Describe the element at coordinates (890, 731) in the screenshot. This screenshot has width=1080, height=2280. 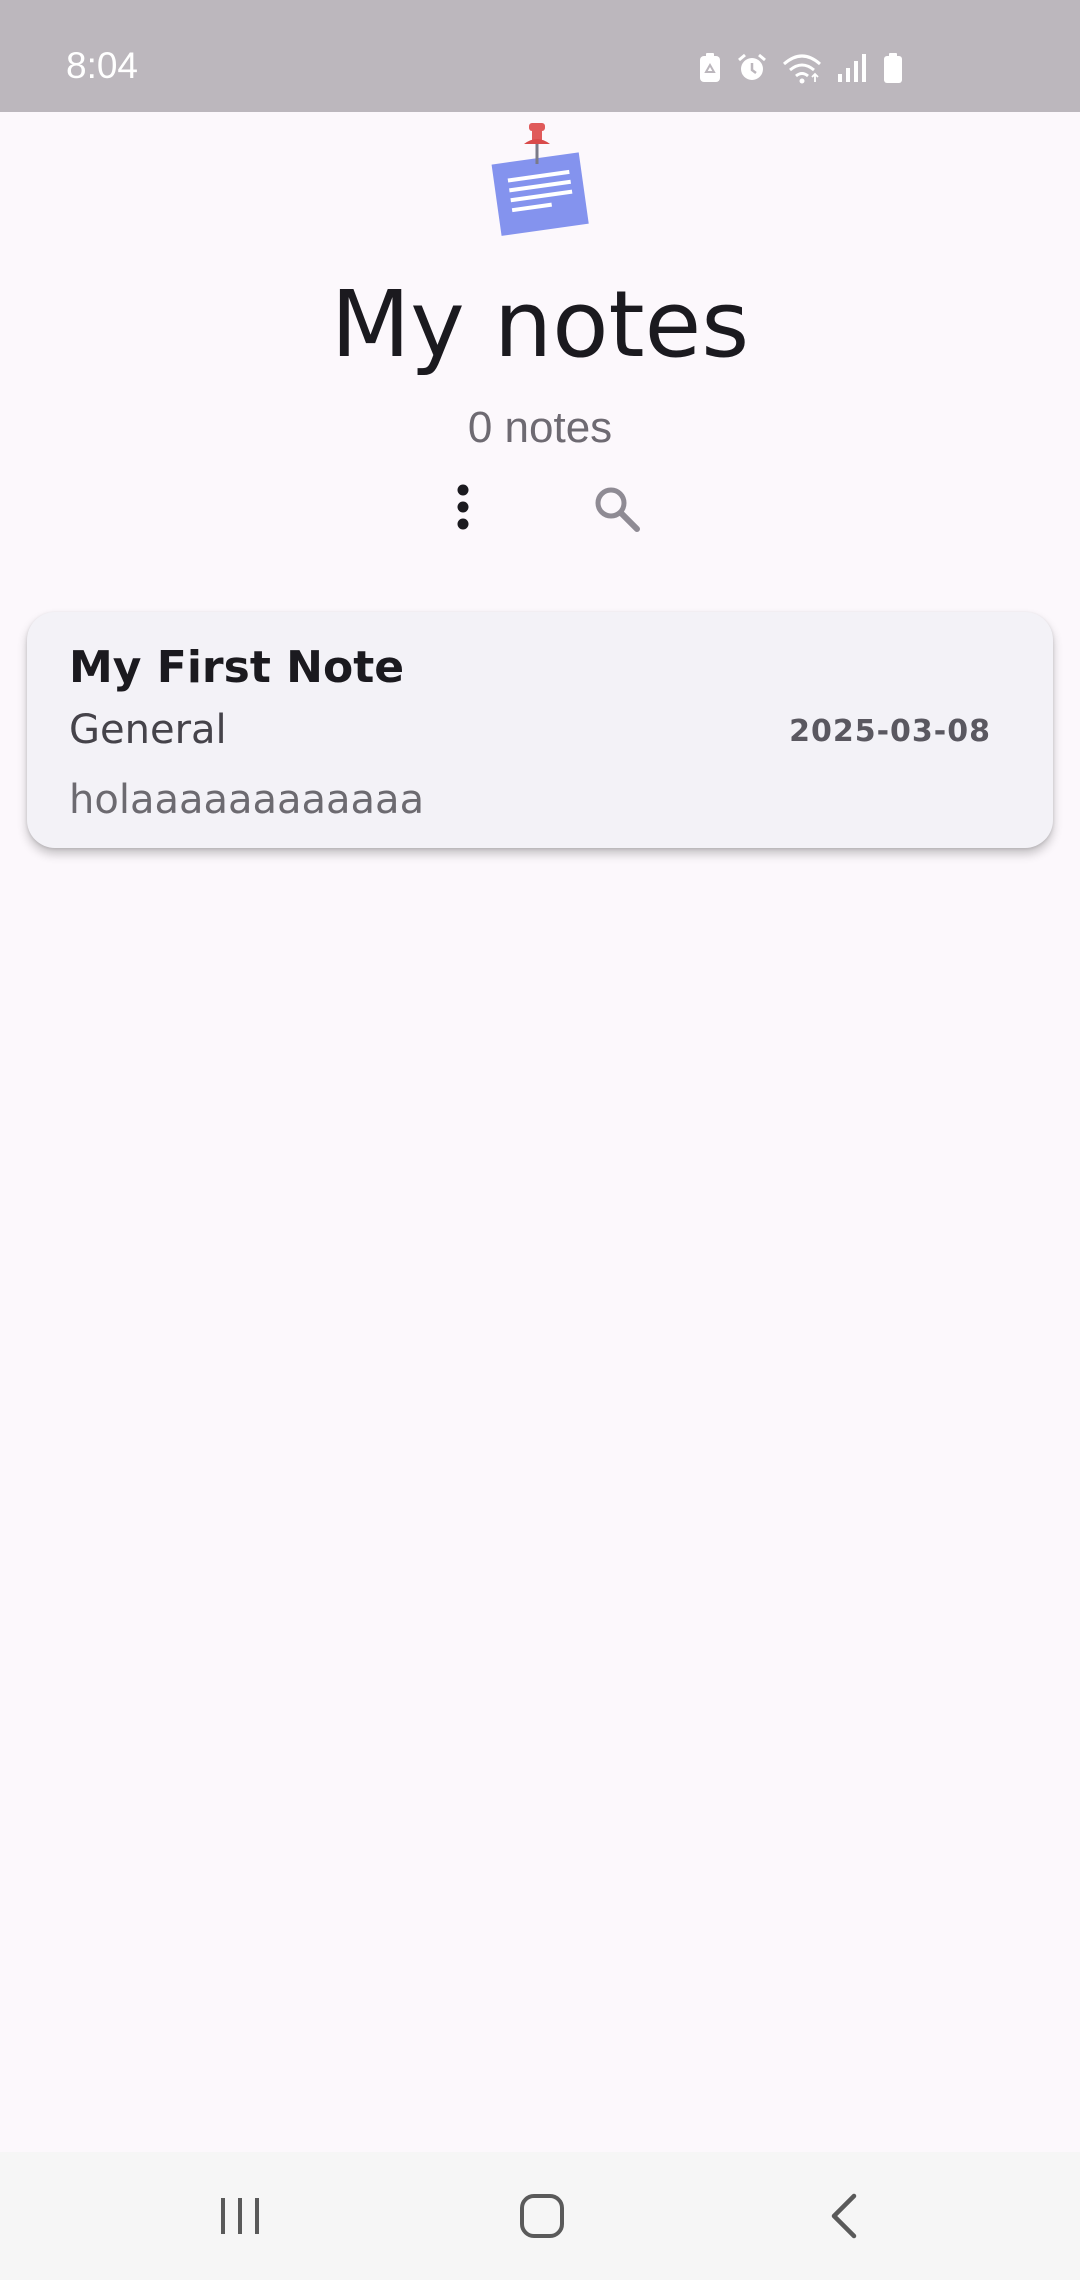
I see `note-date: 2025-03-08` at that location.